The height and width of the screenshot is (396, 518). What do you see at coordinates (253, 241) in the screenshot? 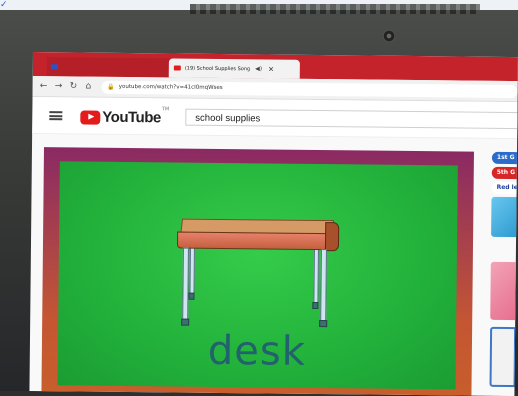
I see `desk-front-edge` at bounding box center [253, 241].